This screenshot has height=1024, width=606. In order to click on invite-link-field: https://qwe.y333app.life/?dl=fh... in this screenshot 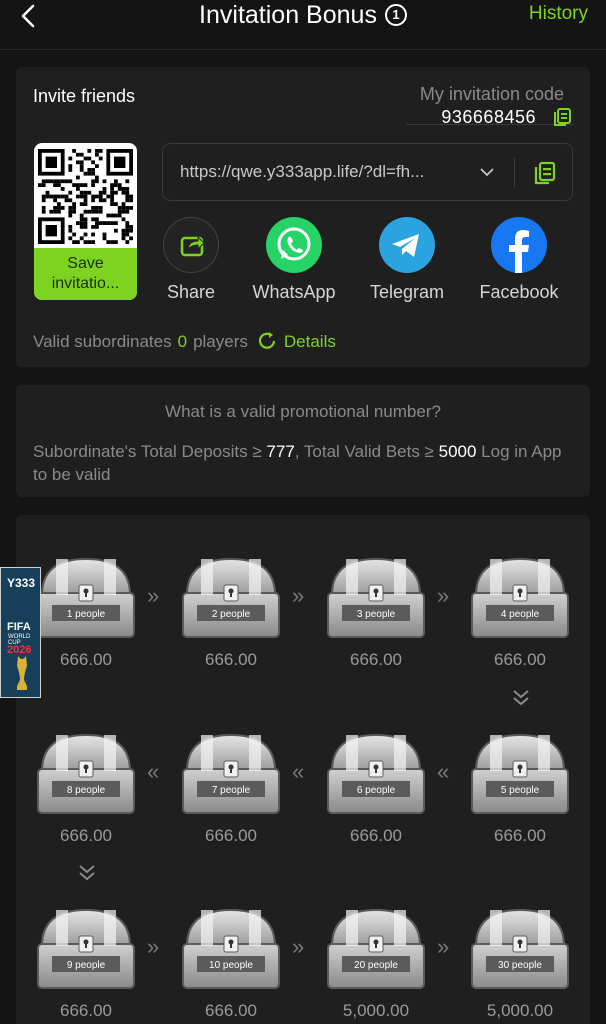, I will do `click(367, 172)`.